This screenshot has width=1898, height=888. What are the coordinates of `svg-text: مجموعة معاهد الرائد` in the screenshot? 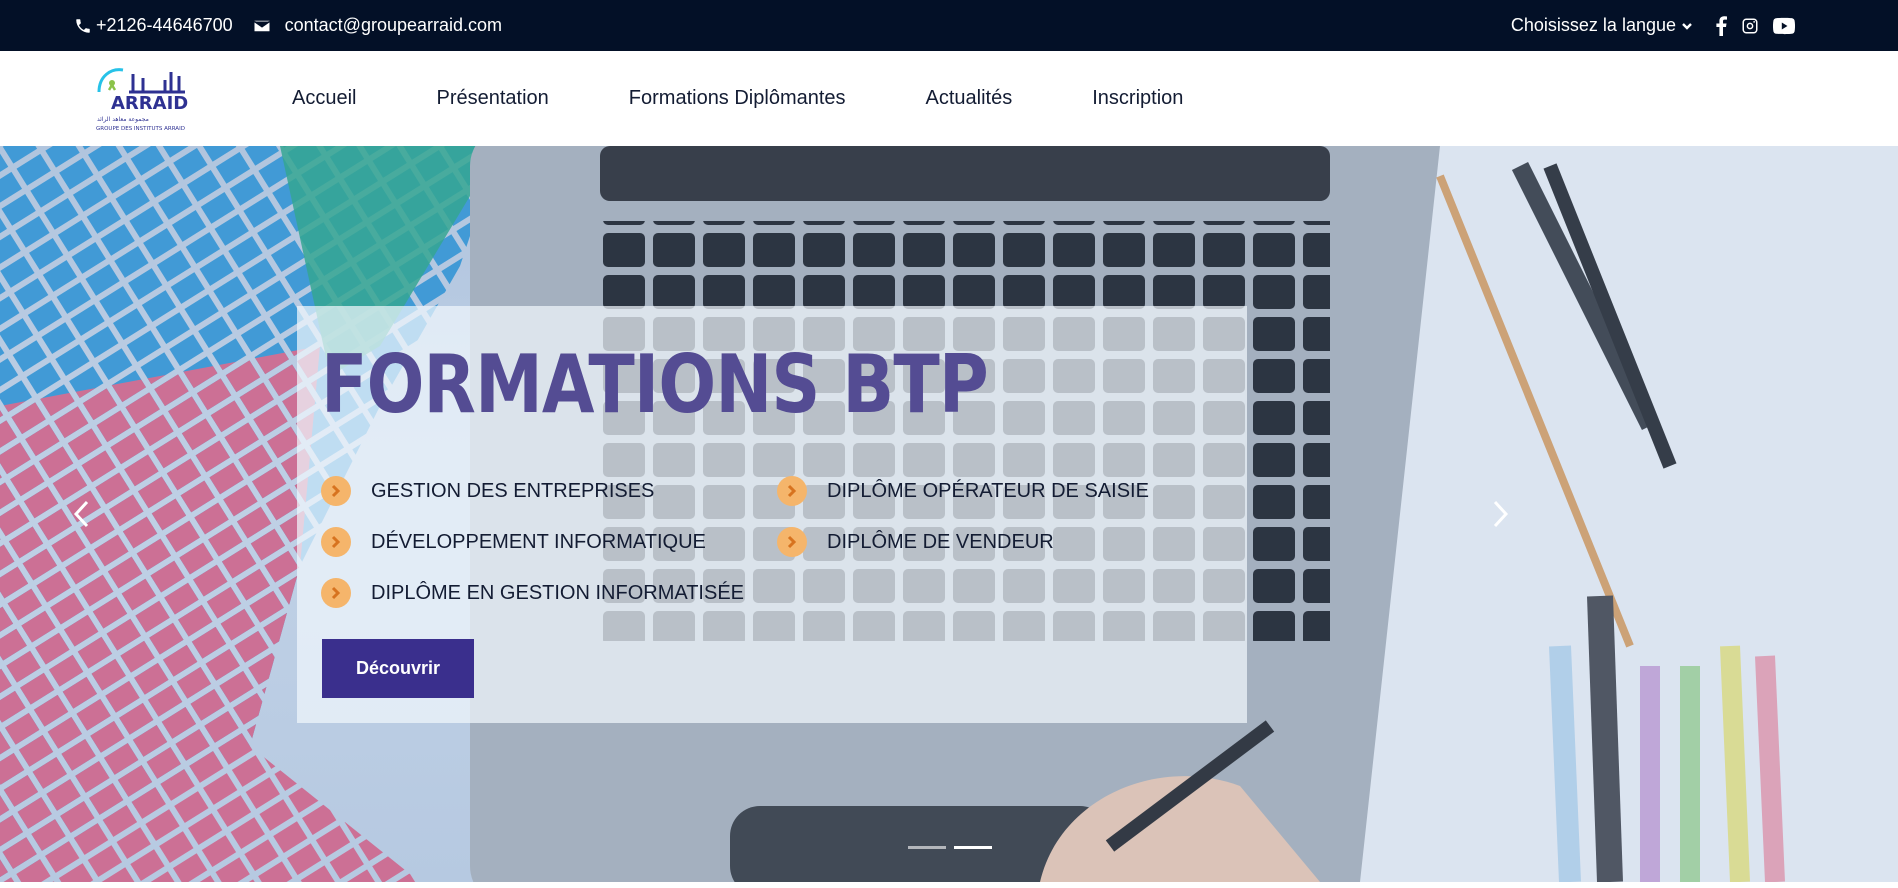 It's located at (123, 119).